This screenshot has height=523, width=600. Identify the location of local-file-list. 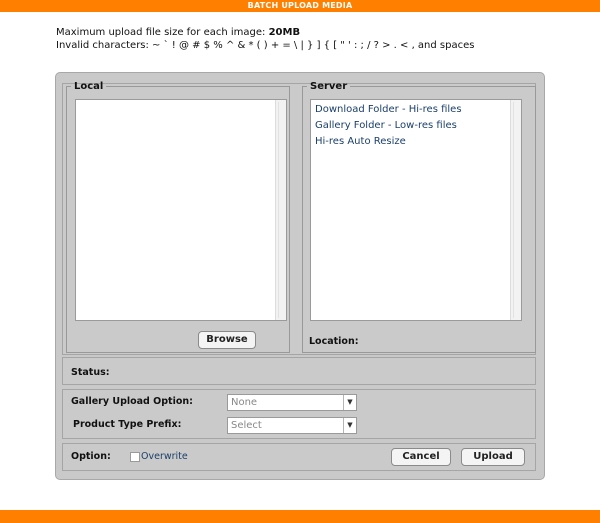
(181, 210).